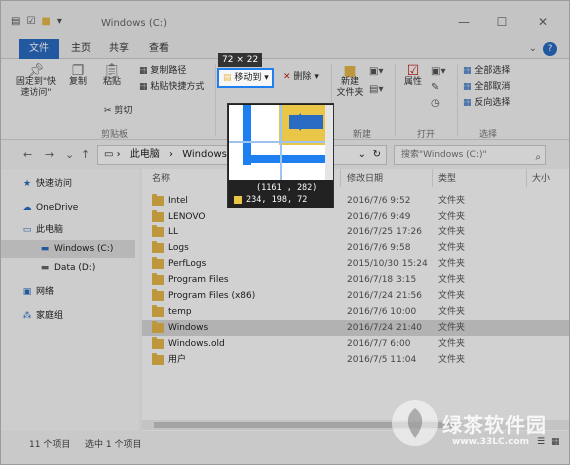  What do you see at coordinates (376, 89) in the screenshot?
I see `easy-access-icon: ▤▾` at bounding box center [376, 89].